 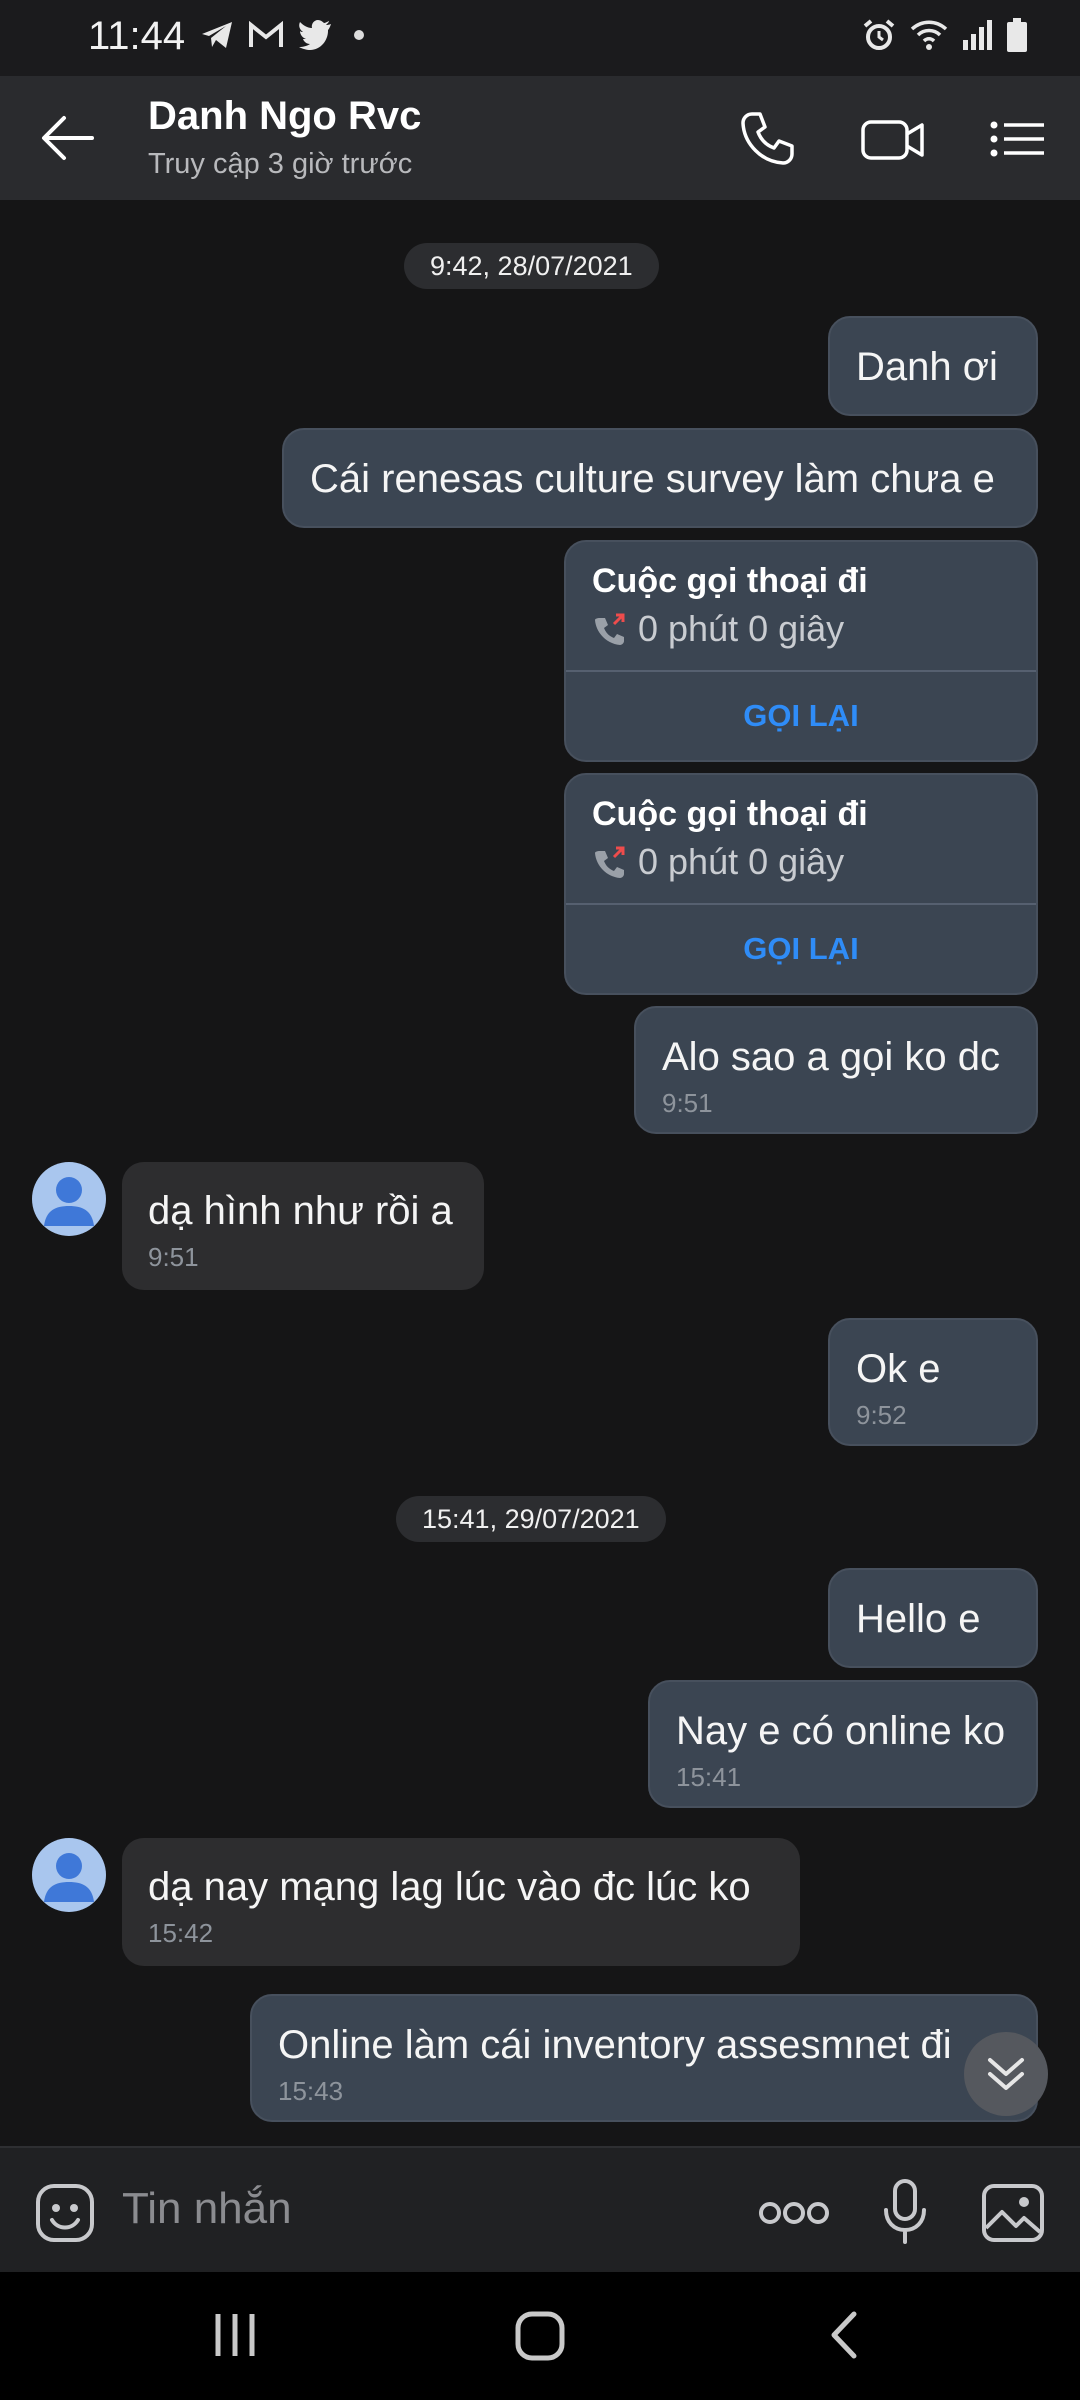 What do you see at coordinates (615, 2045) in the screenshot?
I see `message-text: Online làm cái inventory assesmnet đi` at bounding box center [615, 2045].